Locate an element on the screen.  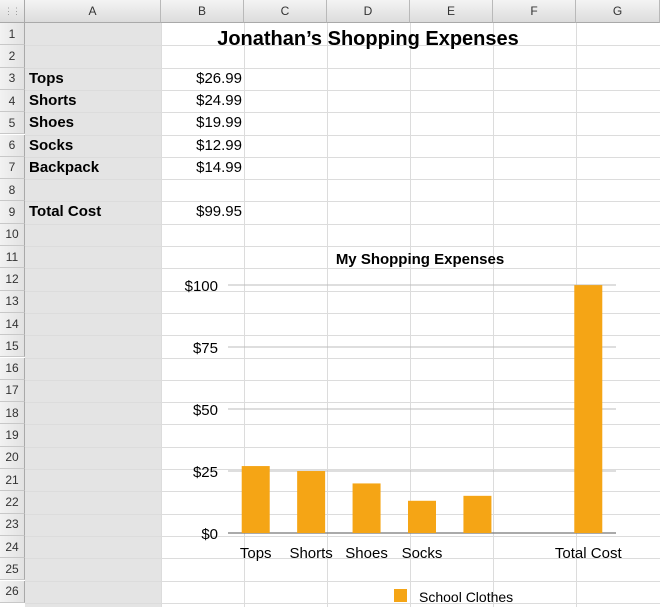
row-header-26: 26 is located at coordinates (12, 591).